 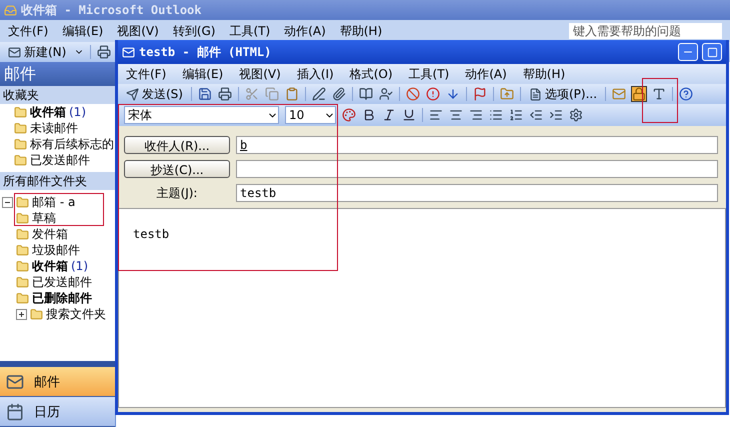 What do you see at coordinates (369, 115) in the screenshot?
I see `bold-icon` at bounding box center [369, 115].